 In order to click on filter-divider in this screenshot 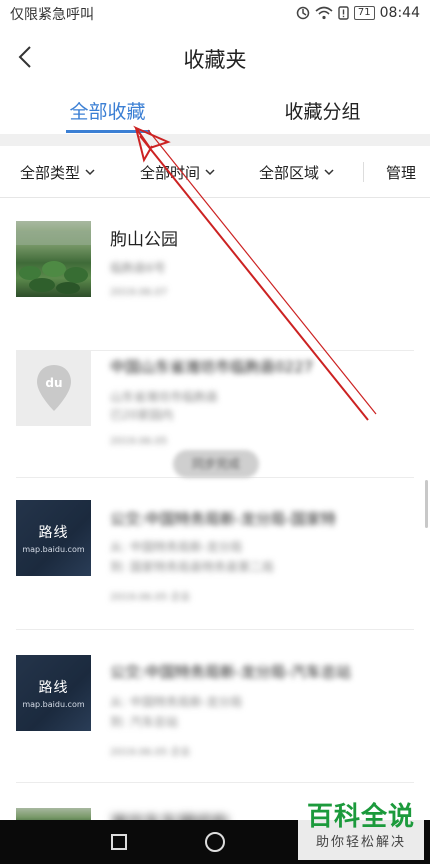, I will do `click(363, 172)`.